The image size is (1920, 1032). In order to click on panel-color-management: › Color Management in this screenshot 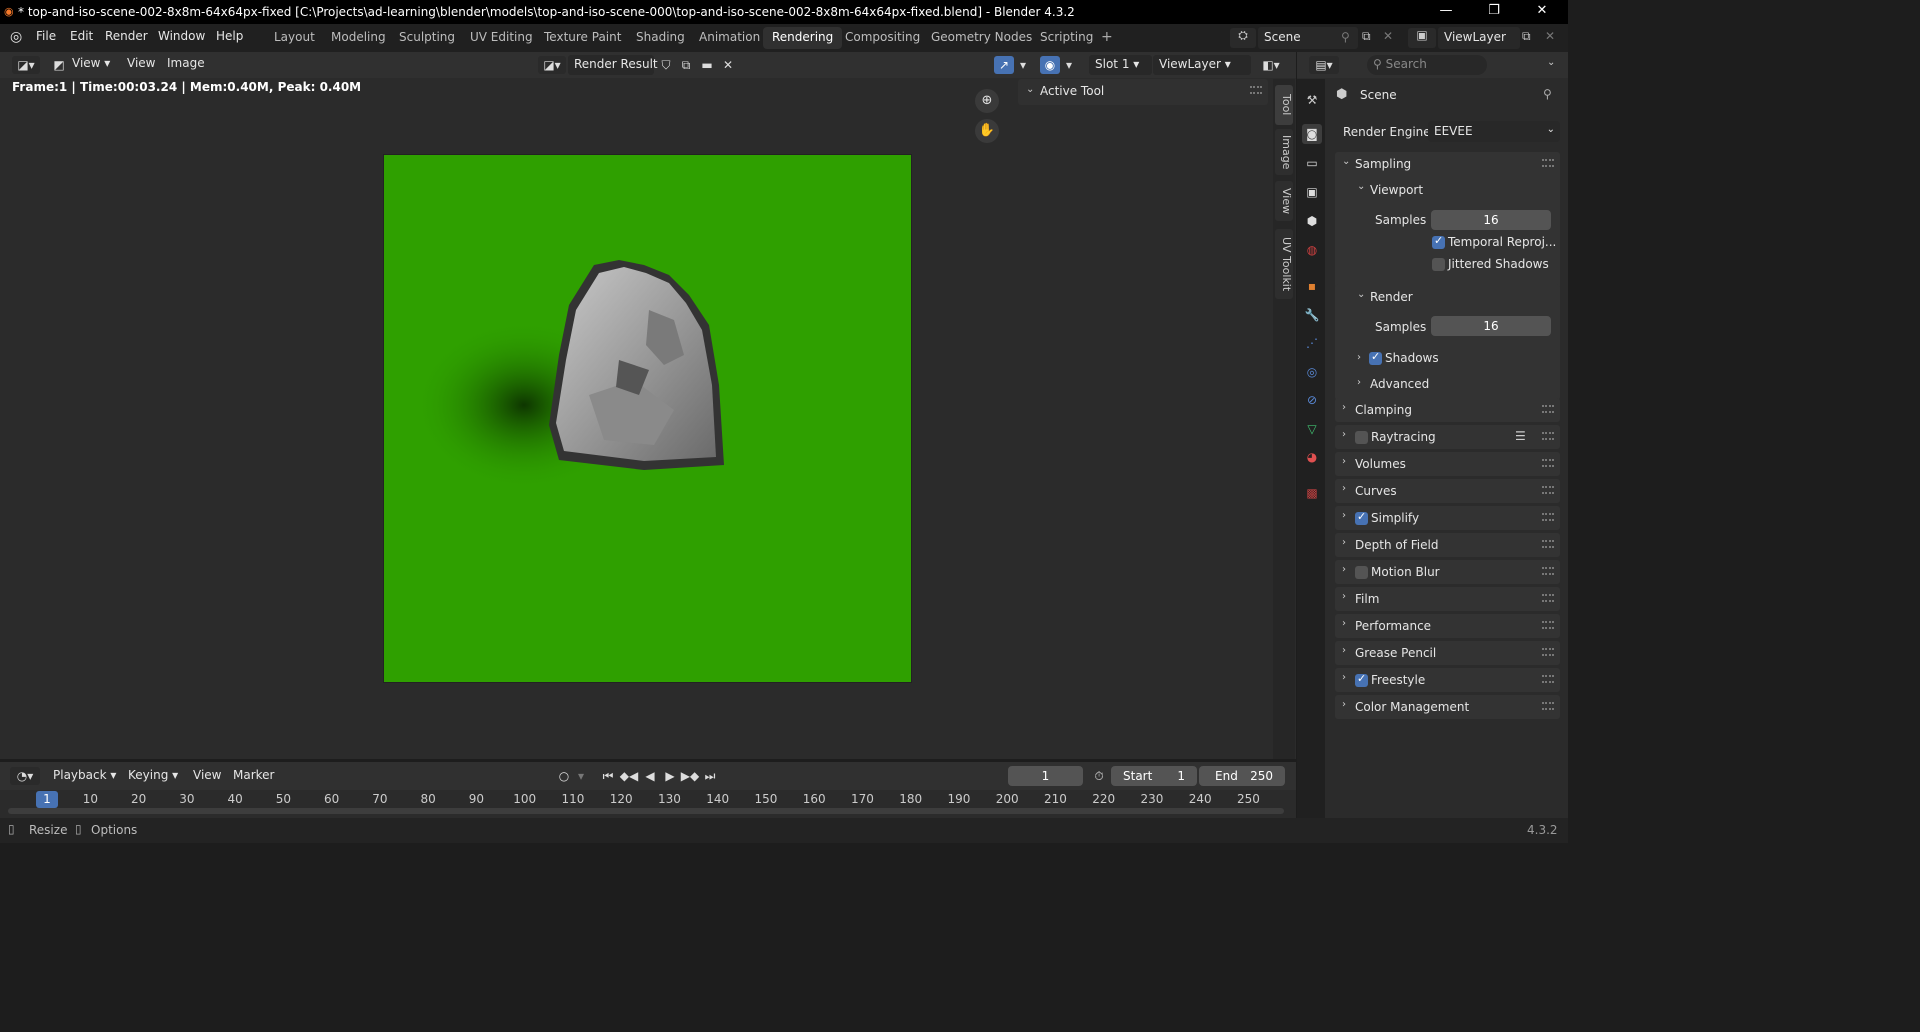, I will do `click(1447, 707)`.